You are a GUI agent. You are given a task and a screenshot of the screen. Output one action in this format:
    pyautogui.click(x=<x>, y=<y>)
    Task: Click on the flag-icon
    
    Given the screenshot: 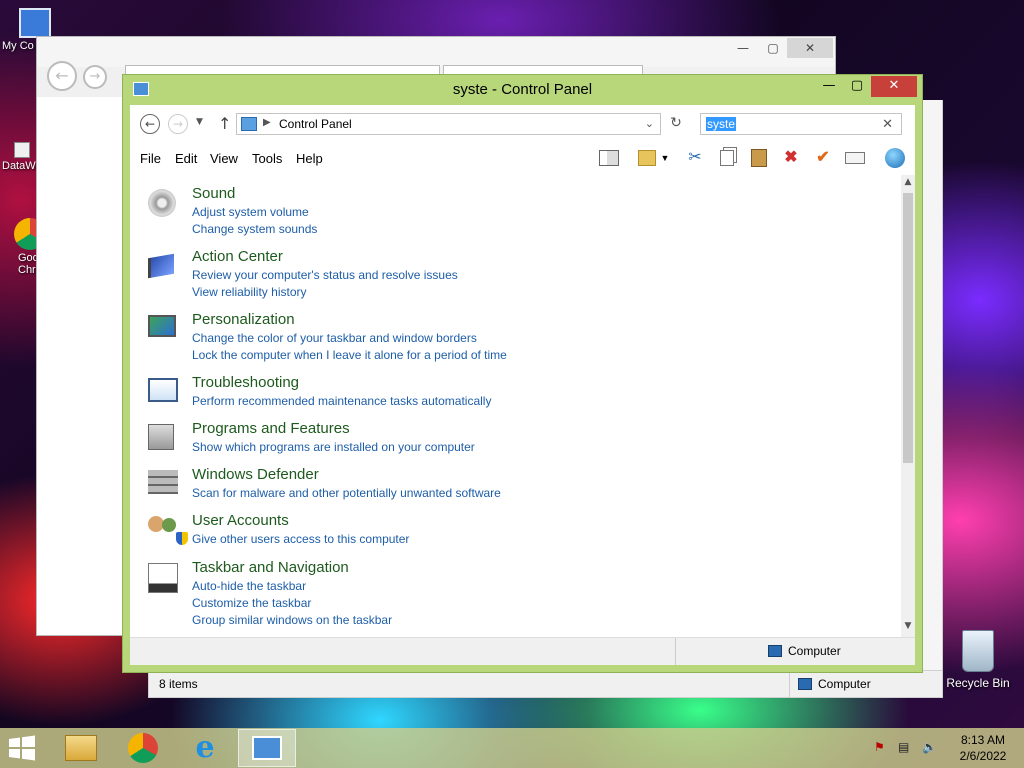 What is the action you would take?
    pyautogui.click(x=165, y=268)
    